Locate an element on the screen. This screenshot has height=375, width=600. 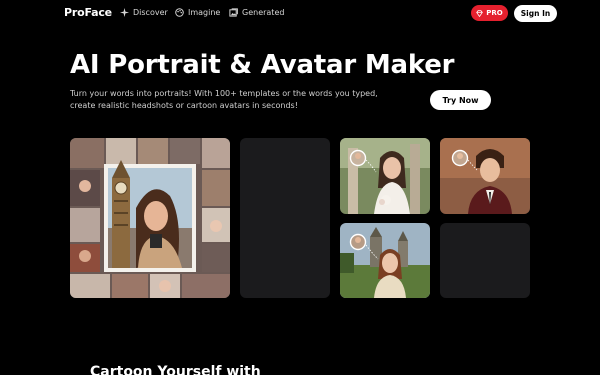
gallery-card-castle is located at coordinates (385, 260).